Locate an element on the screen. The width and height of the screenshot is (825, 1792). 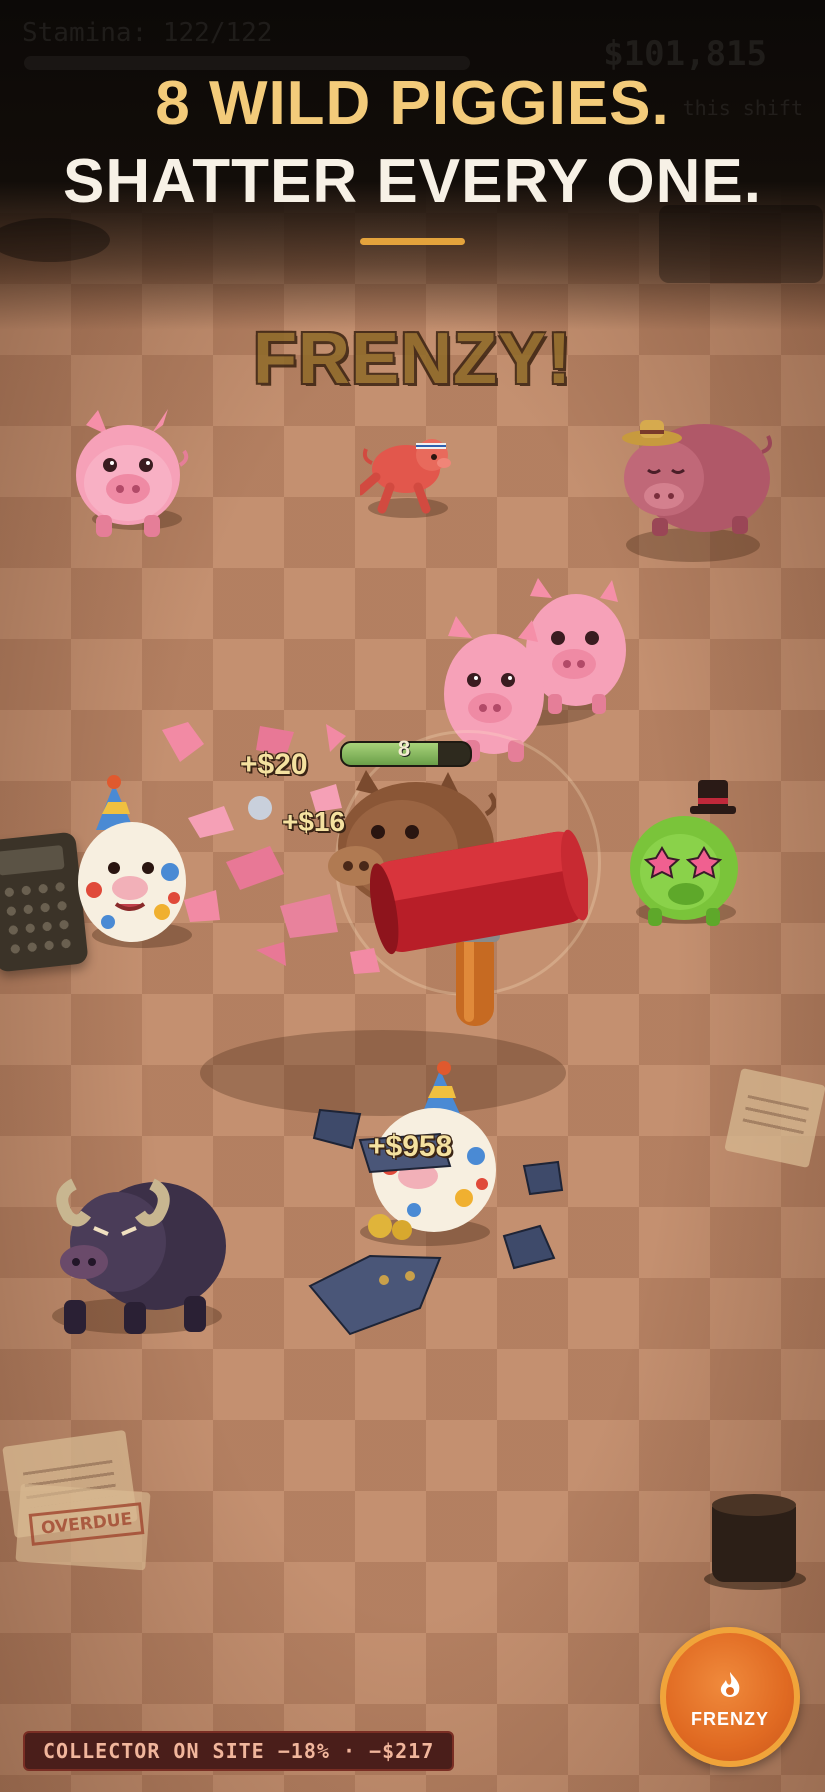
frenzy-button-label: FRENZY is located at coordinates (730, 1719).